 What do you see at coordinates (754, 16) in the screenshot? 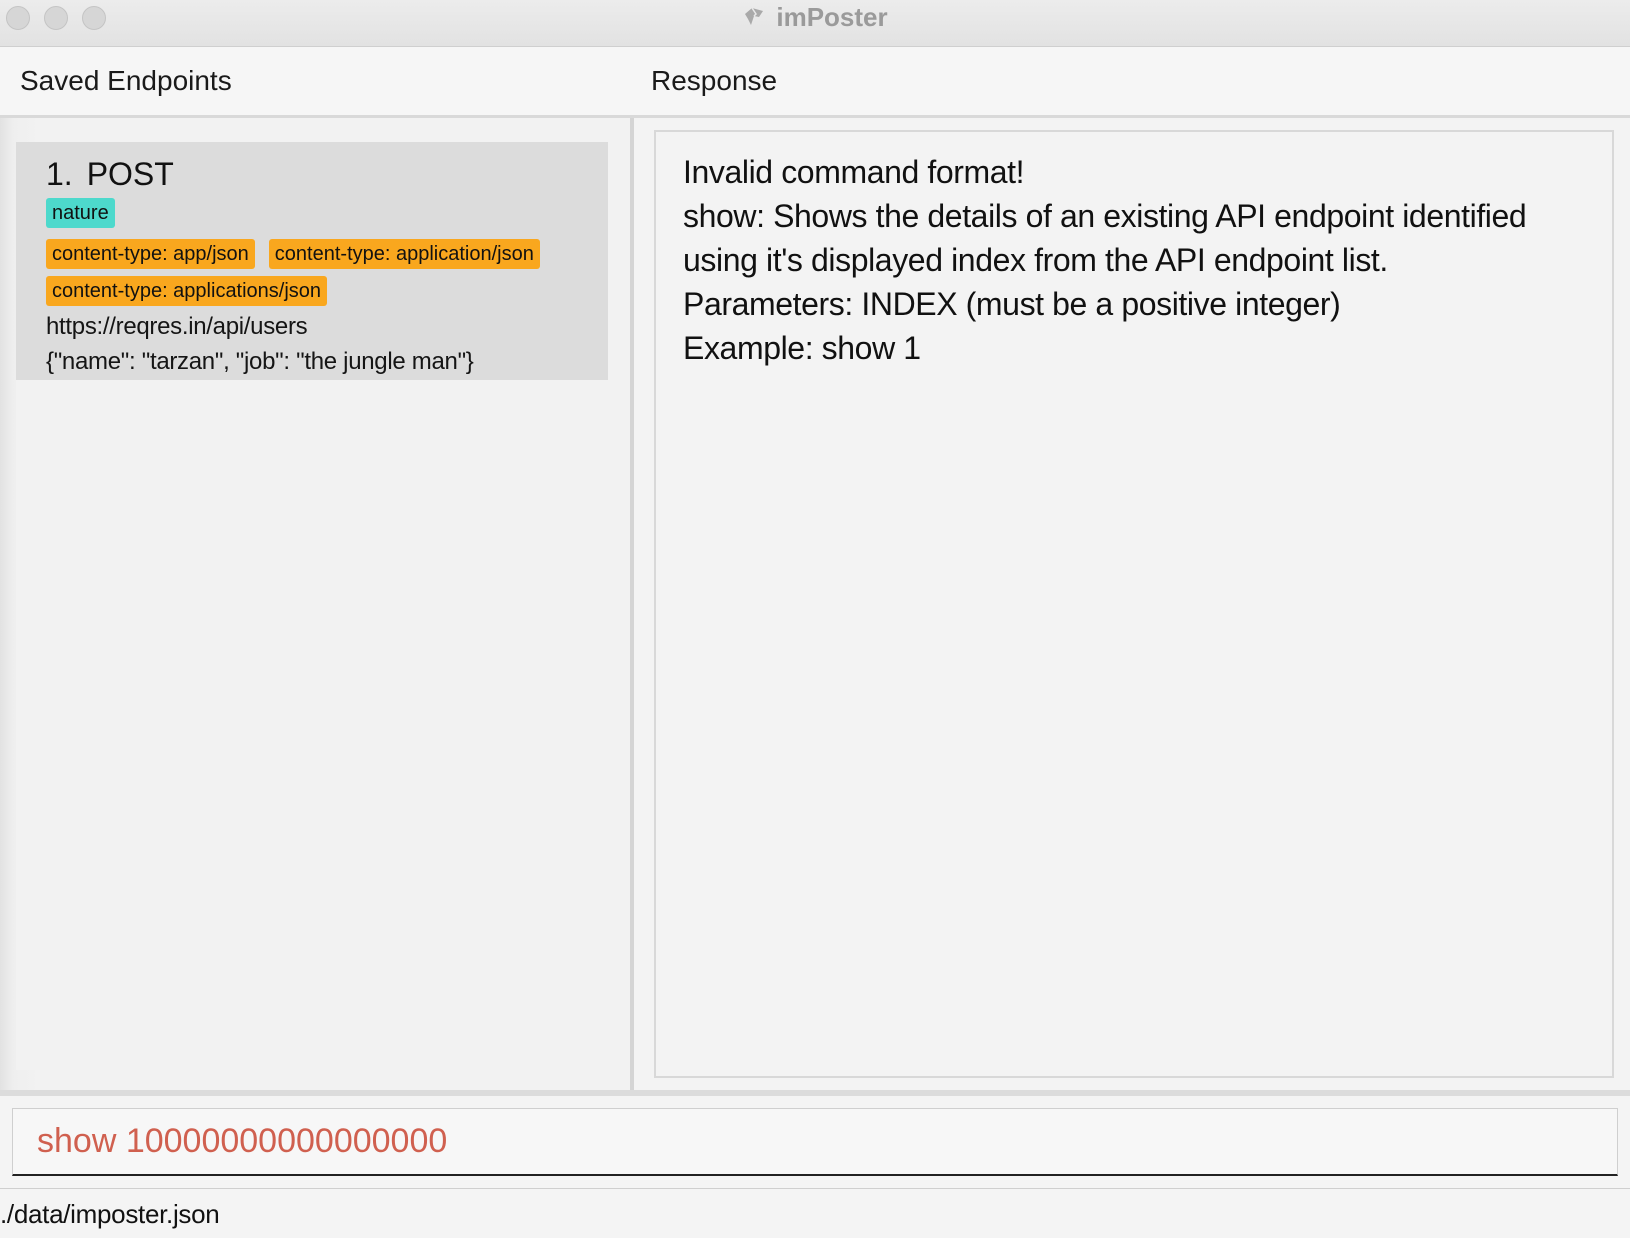
I see `app-logo-icon` at bounding box center [754, 16].